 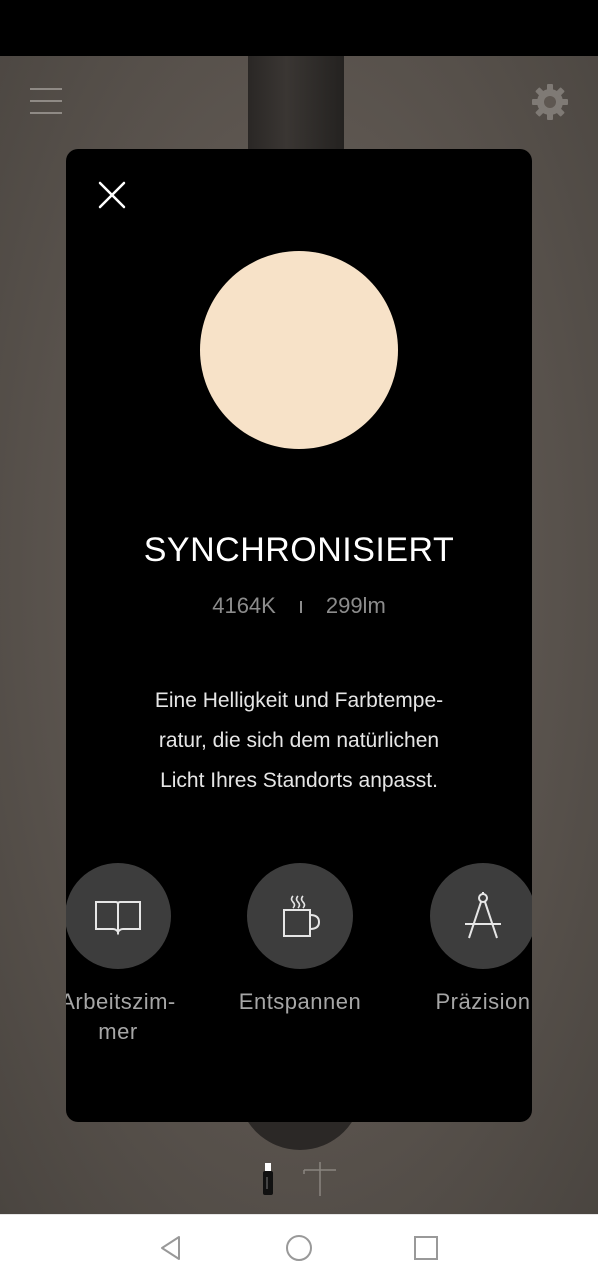 I want to click on lamp-select-icon, so click(x=268, y=1180).